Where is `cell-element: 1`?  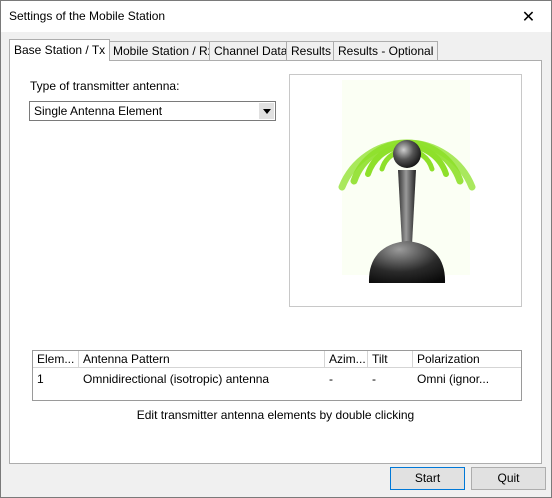 cell-element: 1 is located at coordinates (40, 379).